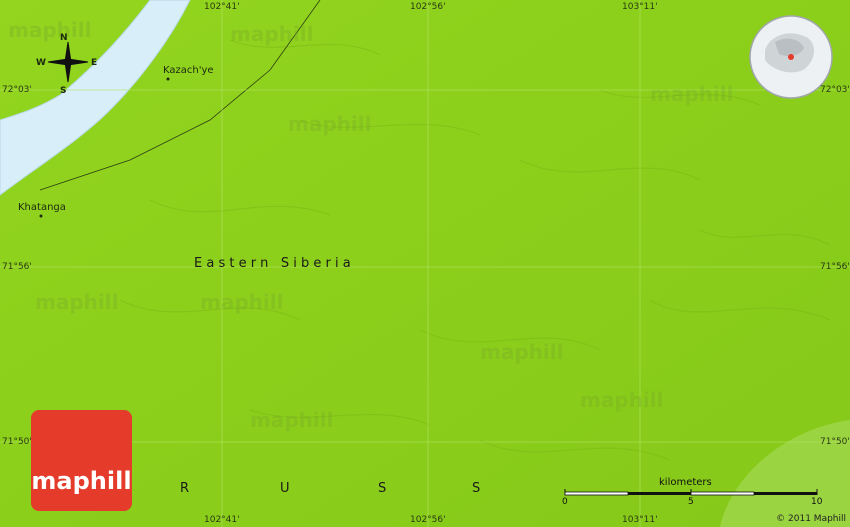  Describe the element at coordinates (428, 520) in the screenshot. I see `coord-bottom: 102°56'` at that location.